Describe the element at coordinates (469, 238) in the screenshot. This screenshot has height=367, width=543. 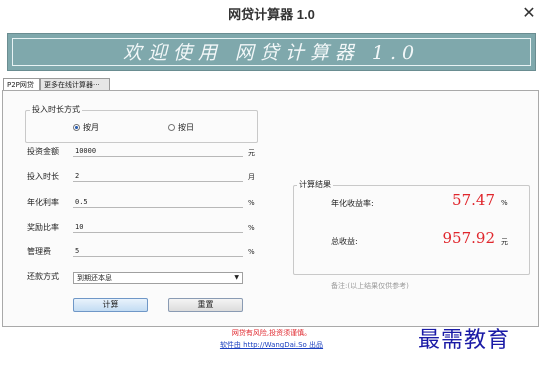
I see `total-income-value: 957.92` at that location.